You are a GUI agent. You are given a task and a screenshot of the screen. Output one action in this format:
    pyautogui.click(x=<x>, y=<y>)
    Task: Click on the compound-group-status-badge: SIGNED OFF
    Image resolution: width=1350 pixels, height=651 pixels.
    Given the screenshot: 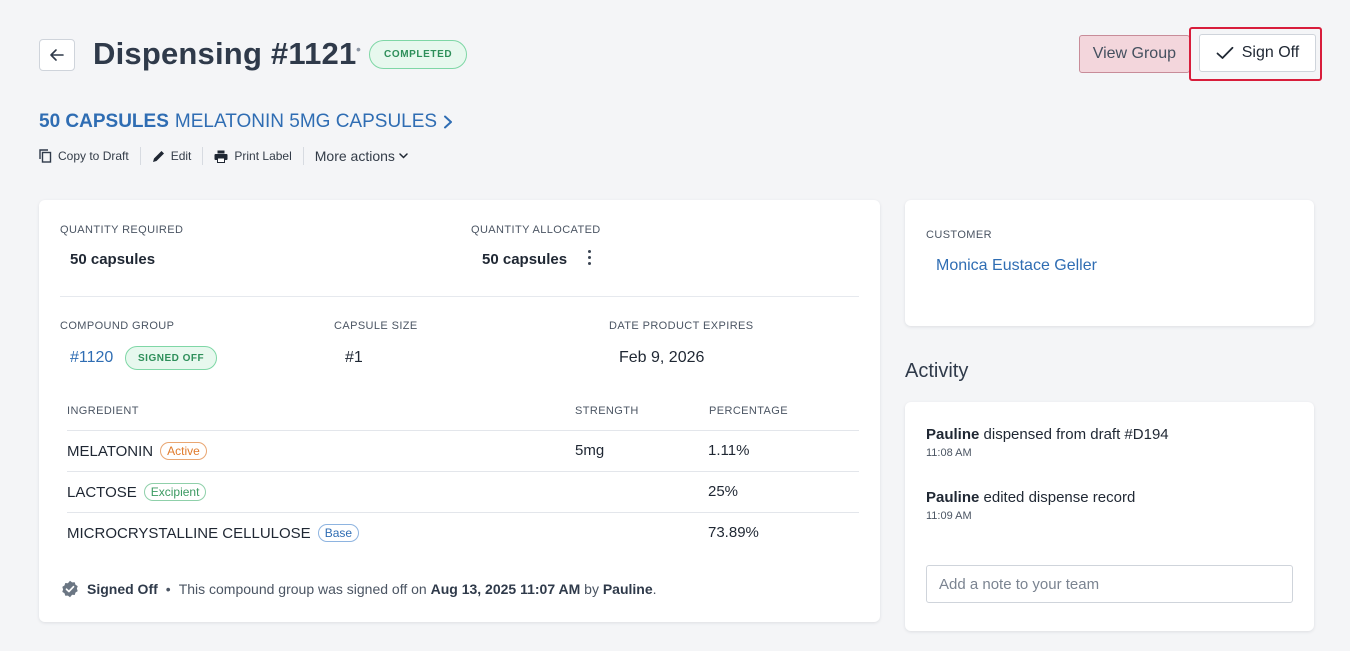 What is the action you would take?
    pyautogui.click(x=171, y=358)
    